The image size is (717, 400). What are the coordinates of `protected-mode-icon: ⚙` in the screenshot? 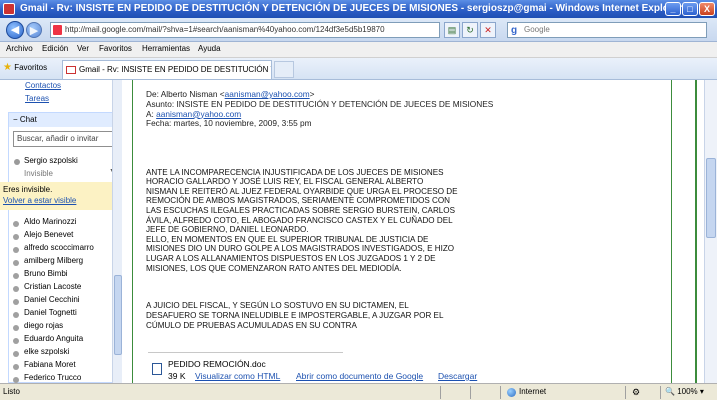 It's located at (636, 392).